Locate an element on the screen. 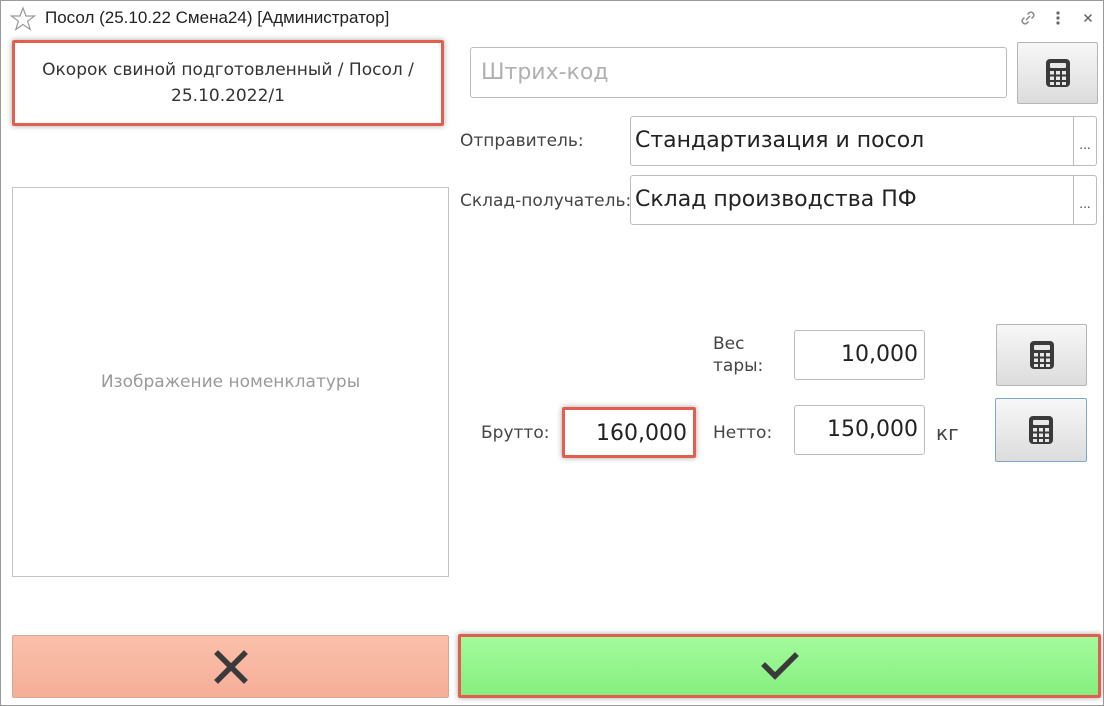  unit-label: кг is located at coordinates (947, 433).